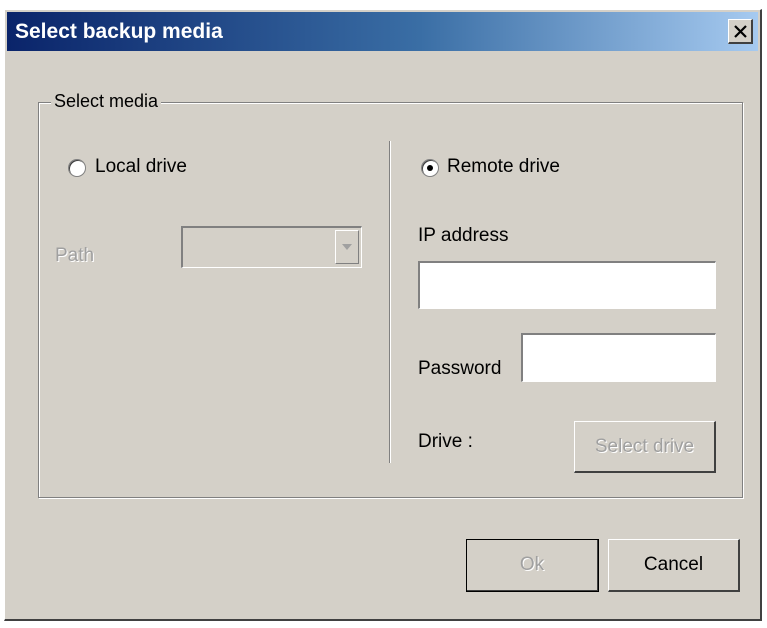 This screenshot has height=628, width=767. Describe the element at coordinates (77, 168) in the screenshot. I see `local-drive-radio` at that location.